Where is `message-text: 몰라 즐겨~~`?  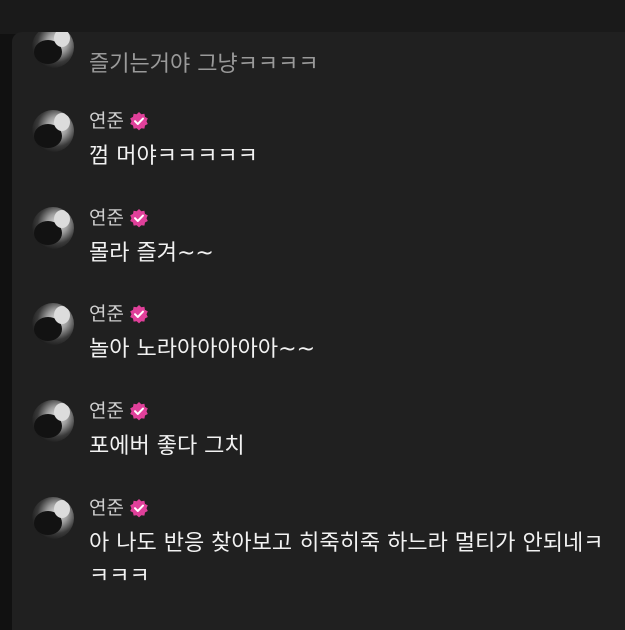
message-text: 몰라 즐겨~~ is located at coordinates (151, 253).